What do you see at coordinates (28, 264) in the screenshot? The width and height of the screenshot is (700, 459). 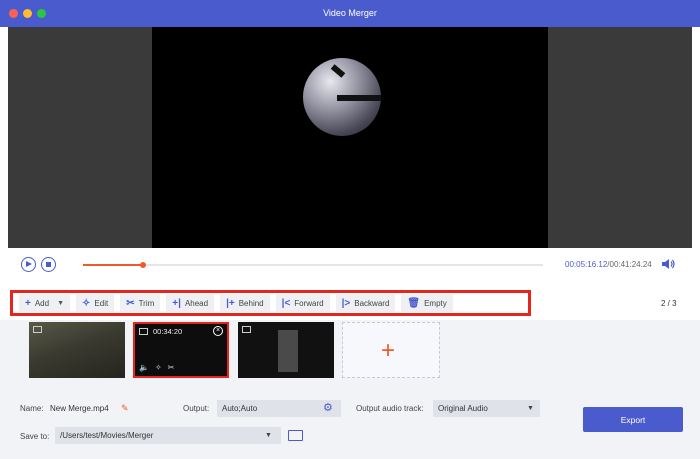 I see `play-button` at bounding box center [28, 264].